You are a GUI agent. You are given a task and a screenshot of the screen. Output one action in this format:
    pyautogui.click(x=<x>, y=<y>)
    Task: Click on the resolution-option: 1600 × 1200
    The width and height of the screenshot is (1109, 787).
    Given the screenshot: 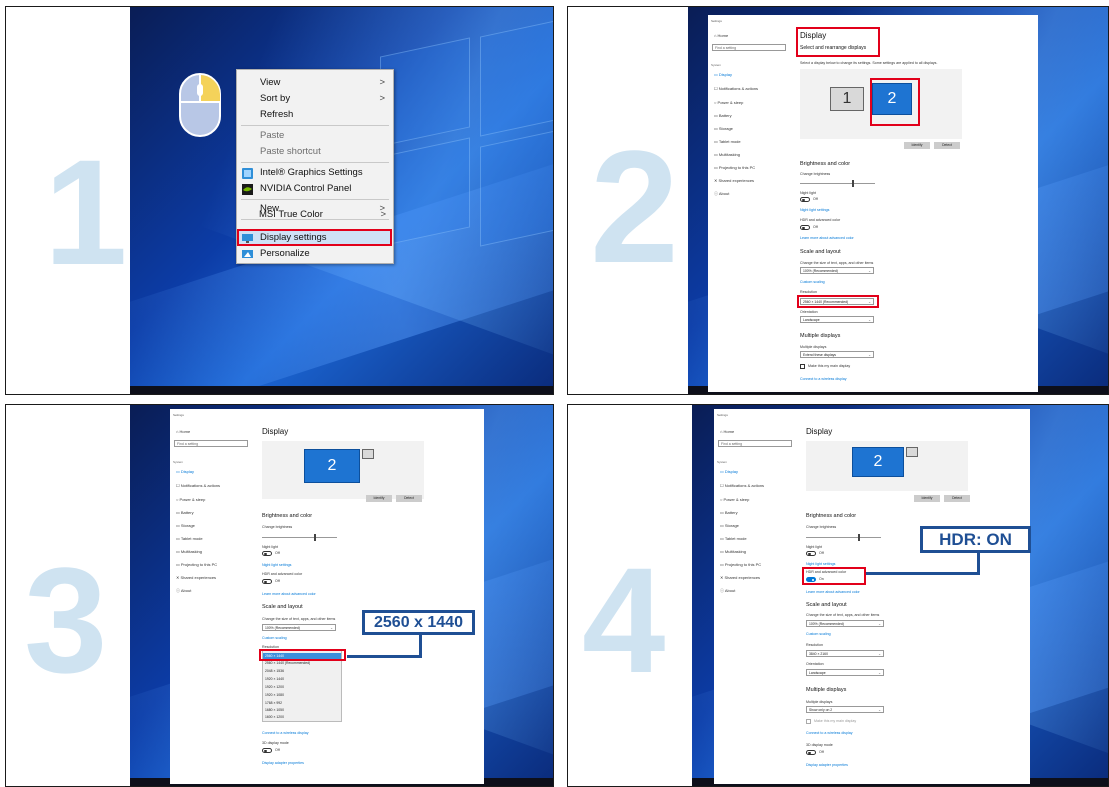 What is the action you would take?
    pyautogui.click(x=274, y=717)
    